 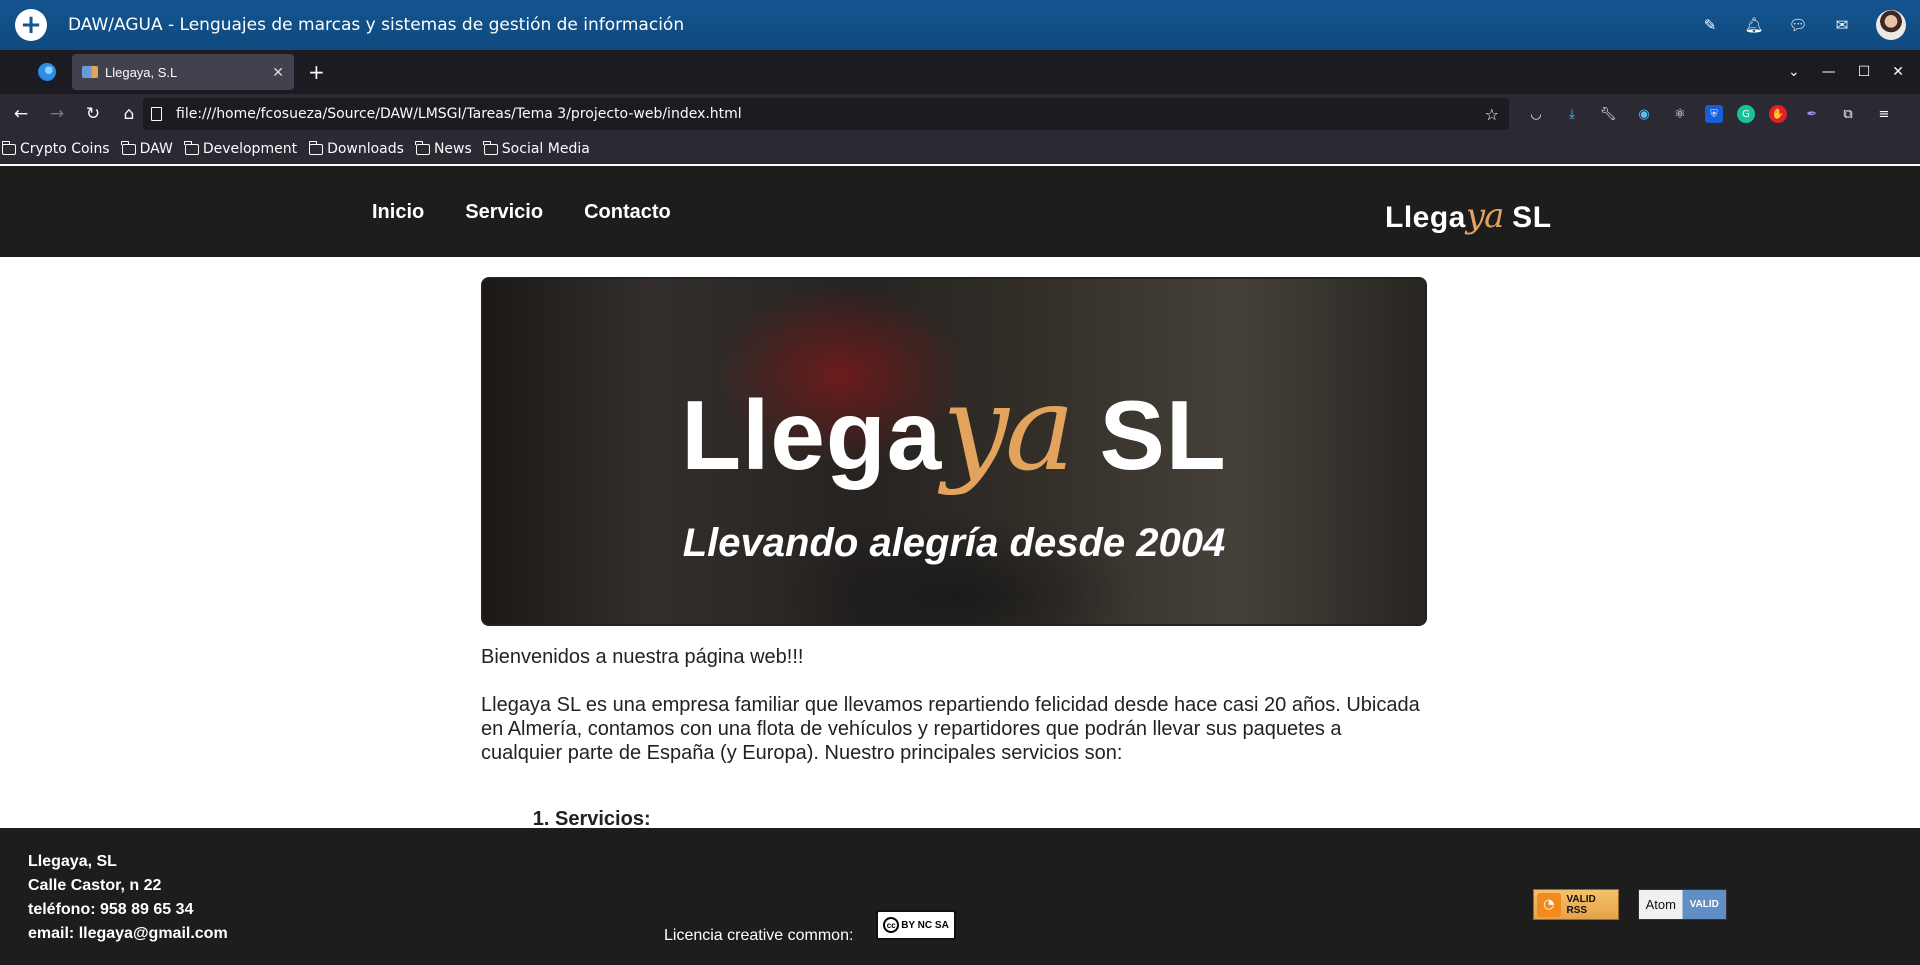 I want to click on nav-link-contacto: Contacto, so click(x=627, y=212).